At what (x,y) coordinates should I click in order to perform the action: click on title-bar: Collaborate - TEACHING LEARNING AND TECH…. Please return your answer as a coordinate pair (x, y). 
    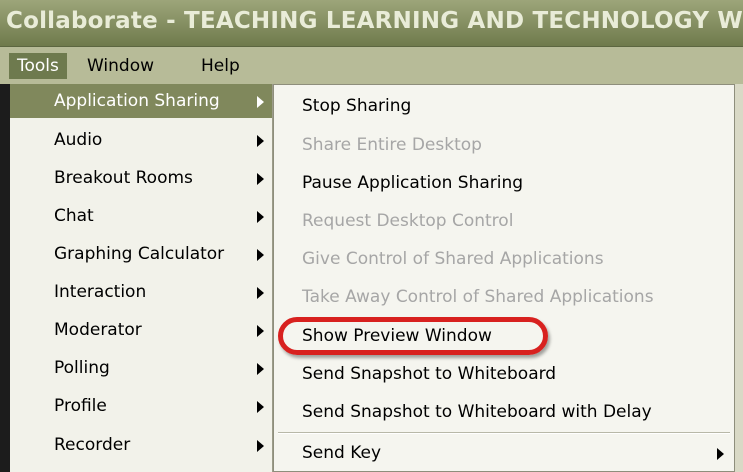
    Looking at the image, I should click on (371, 23).